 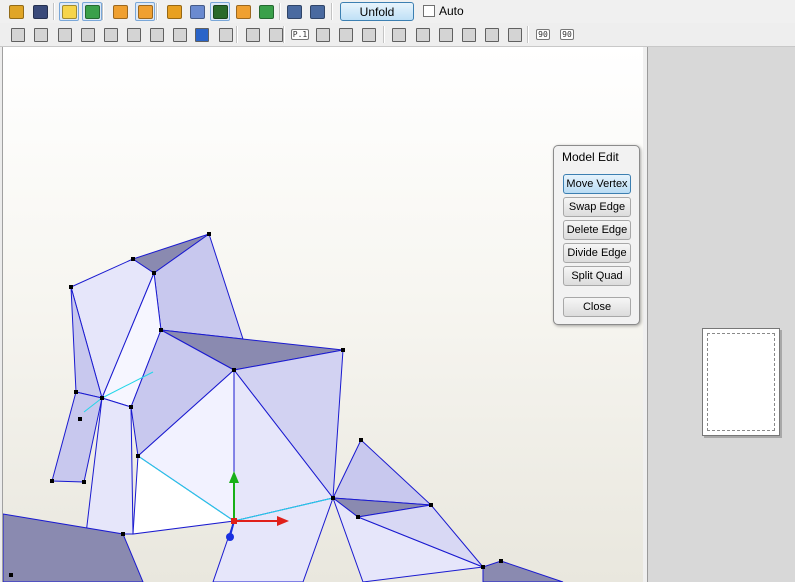 I want to click on green-box-button, so click(x=266, y=11).